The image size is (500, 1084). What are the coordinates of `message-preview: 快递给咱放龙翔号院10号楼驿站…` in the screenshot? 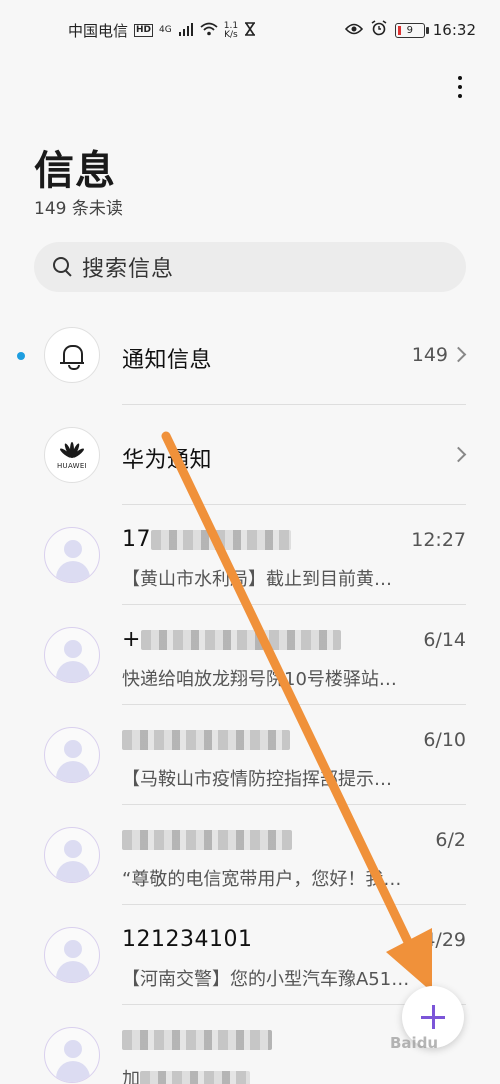 It's located at (259, 679).